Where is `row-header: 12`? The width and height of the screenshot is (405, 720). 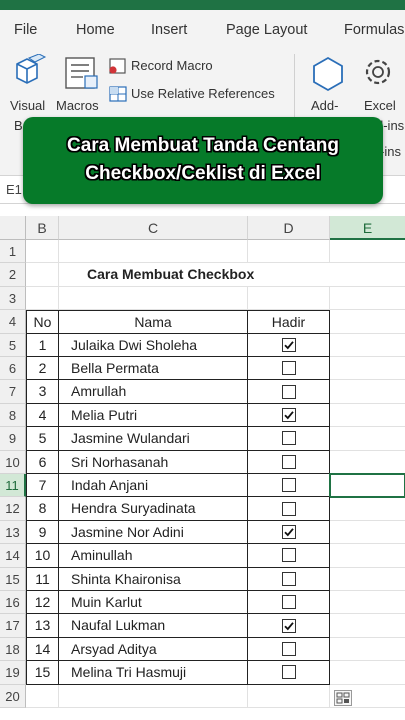 row-header: 12 is located at coordinates (13, 509).